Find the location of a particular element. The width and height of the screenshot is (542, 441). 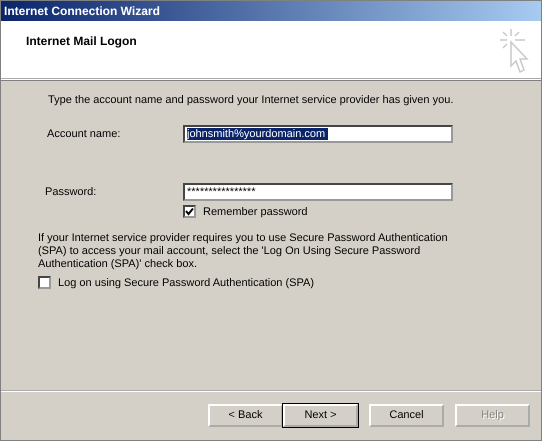

page-title: Internet Mail Logon is located at coordinates (81, 41).